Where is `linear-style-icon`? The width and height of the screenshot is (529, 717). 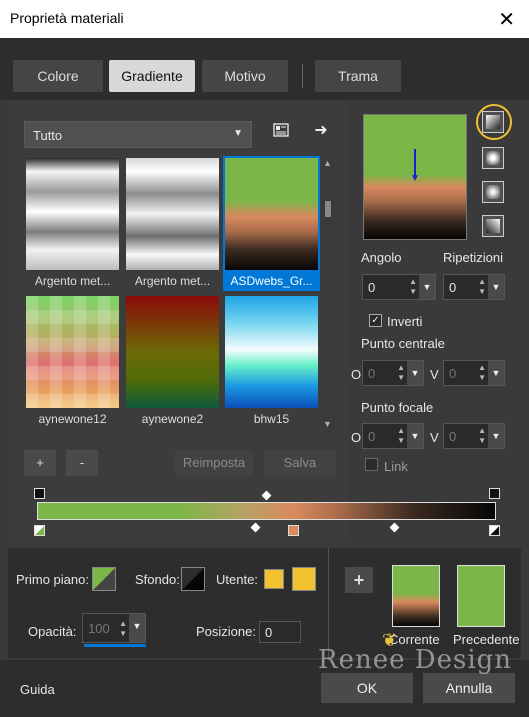 linear-style-icon is located at coordinates (493, 122).